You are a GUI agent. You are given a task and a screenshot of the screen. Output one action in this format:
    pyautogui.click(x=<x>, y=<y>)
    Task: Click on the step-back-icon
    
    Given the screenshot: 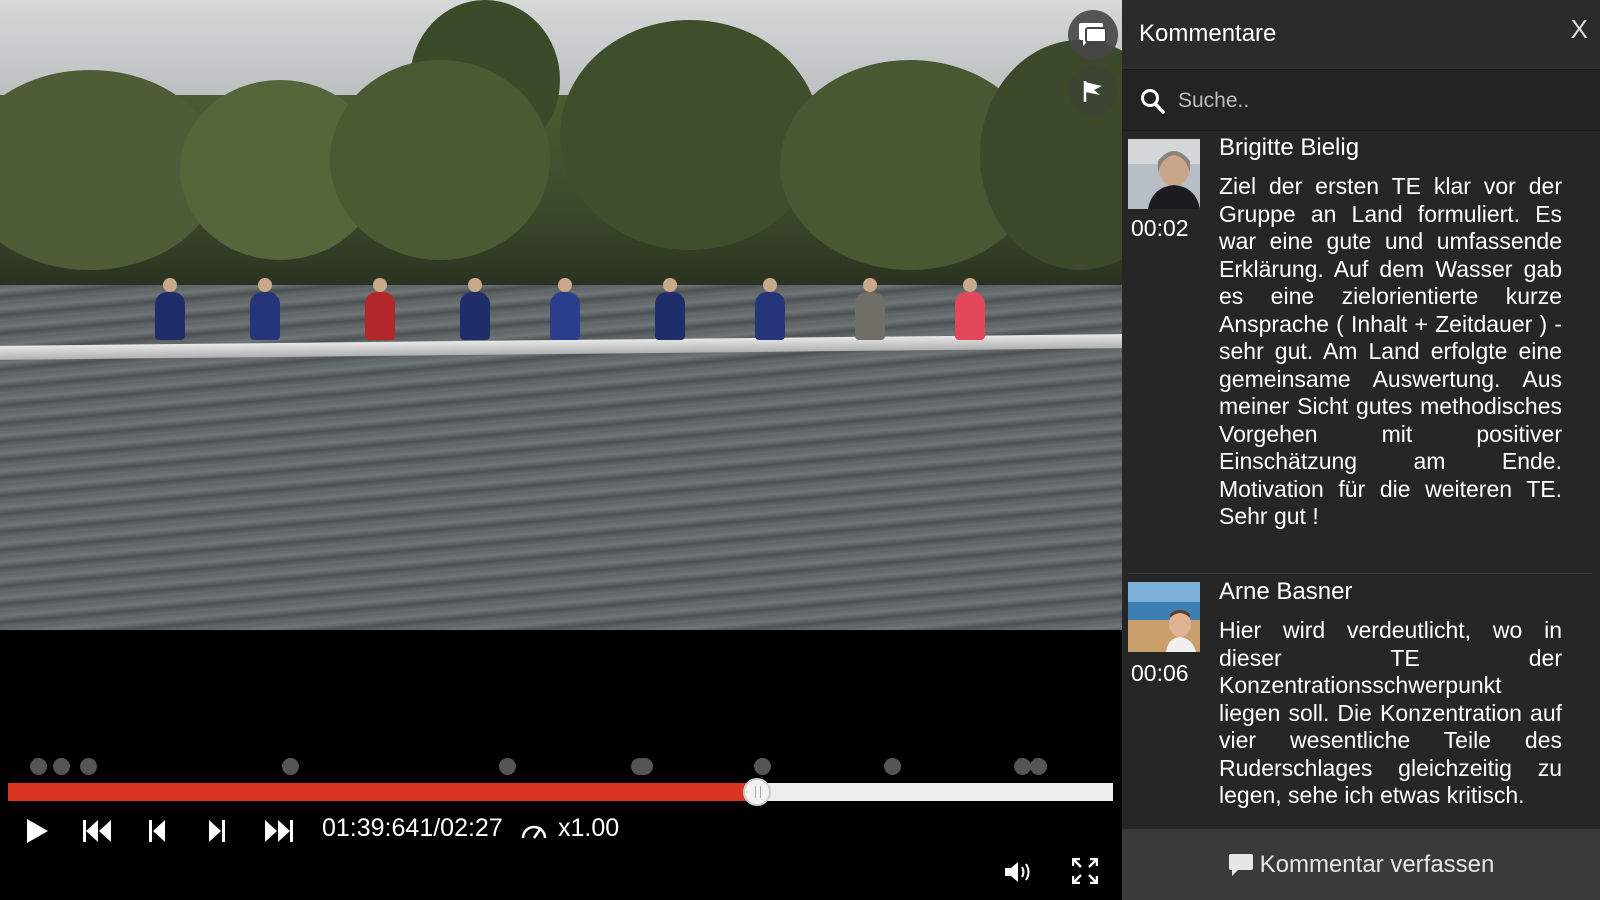 What is the action you would take?
    pyautogui.click(x=157, y=831)
    